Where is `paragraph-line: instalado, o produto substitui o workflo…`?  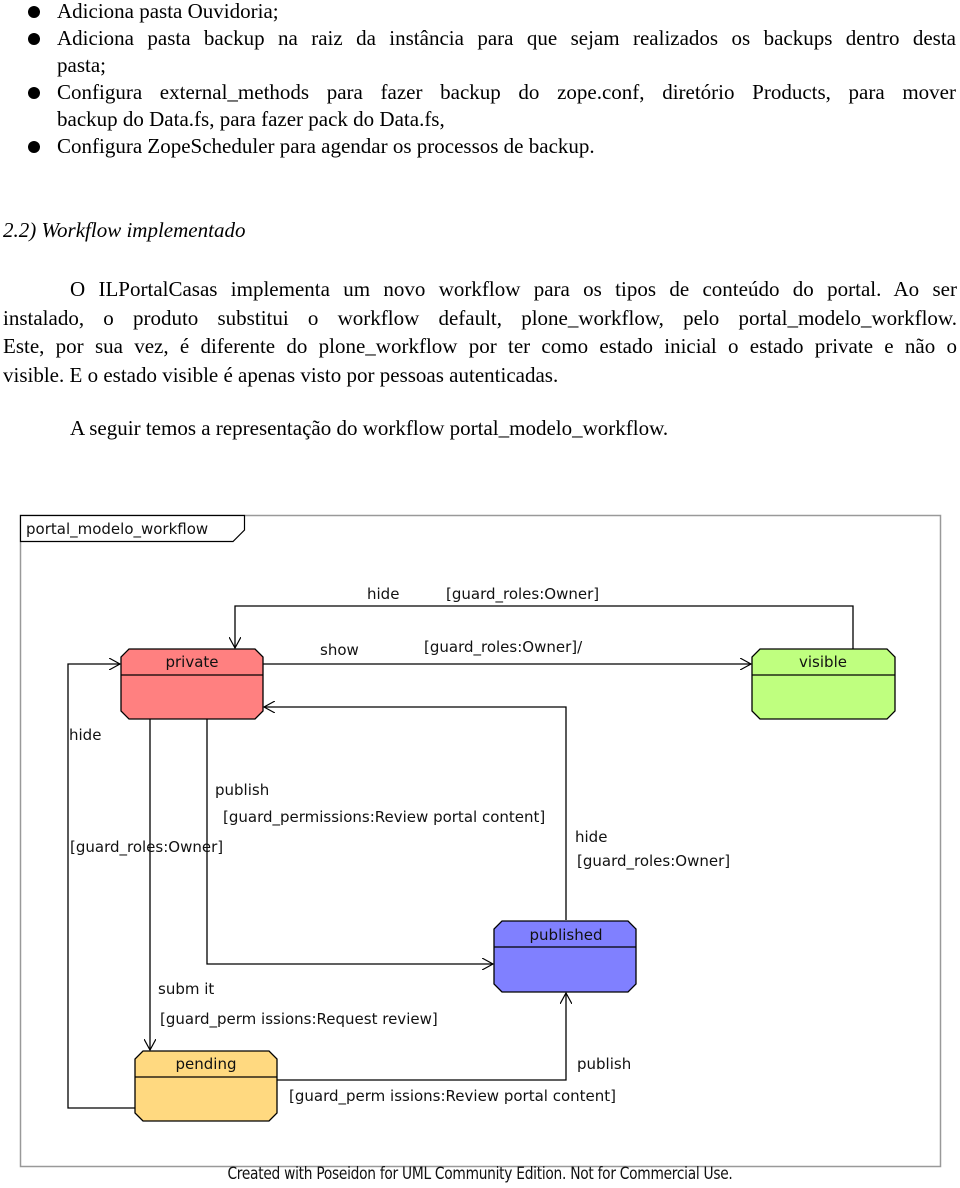 paragraph-line: instalado, o produto substitui o workflo… is located at coordinates (480, 317).